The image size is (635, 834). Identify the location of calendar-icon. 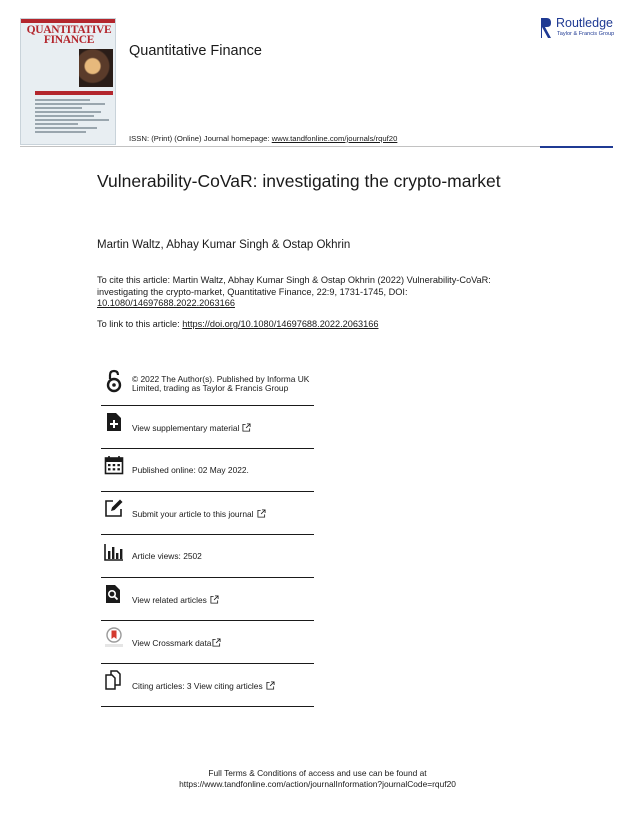
(114, 465).